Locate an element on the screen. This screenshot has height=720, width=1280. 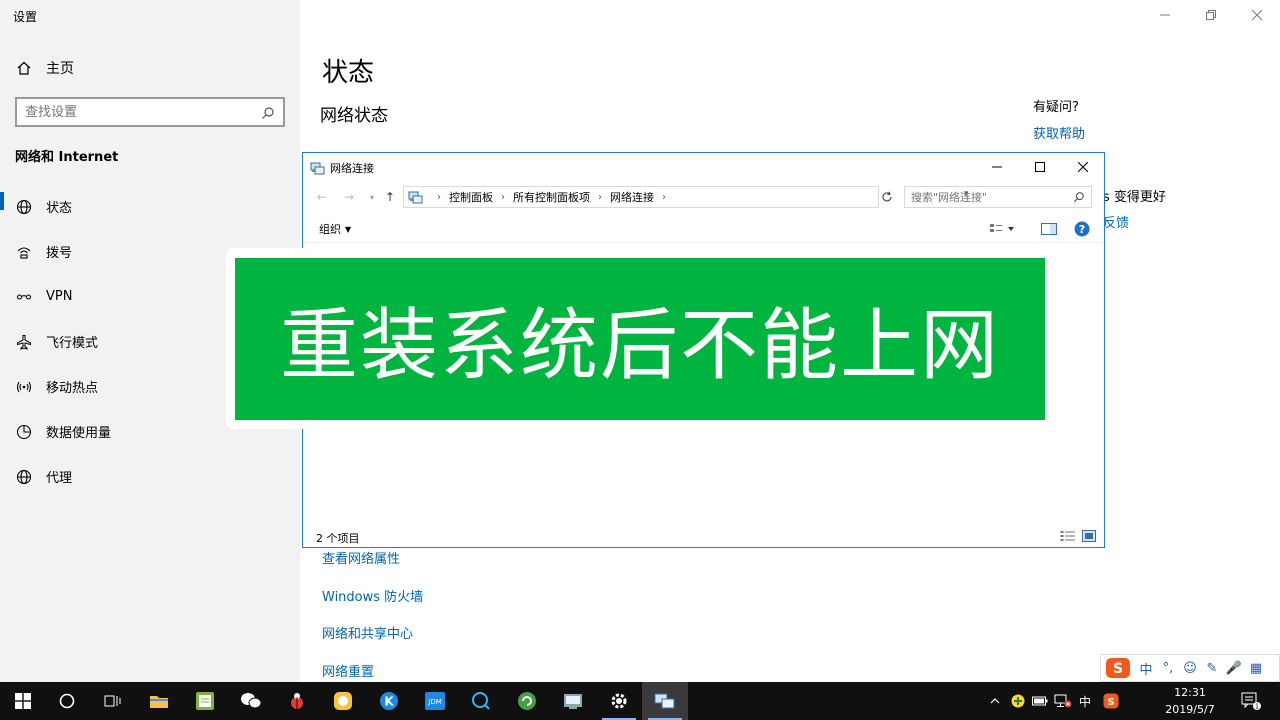
emoji-icon: ☺ is located at coordinates (1190, 668).